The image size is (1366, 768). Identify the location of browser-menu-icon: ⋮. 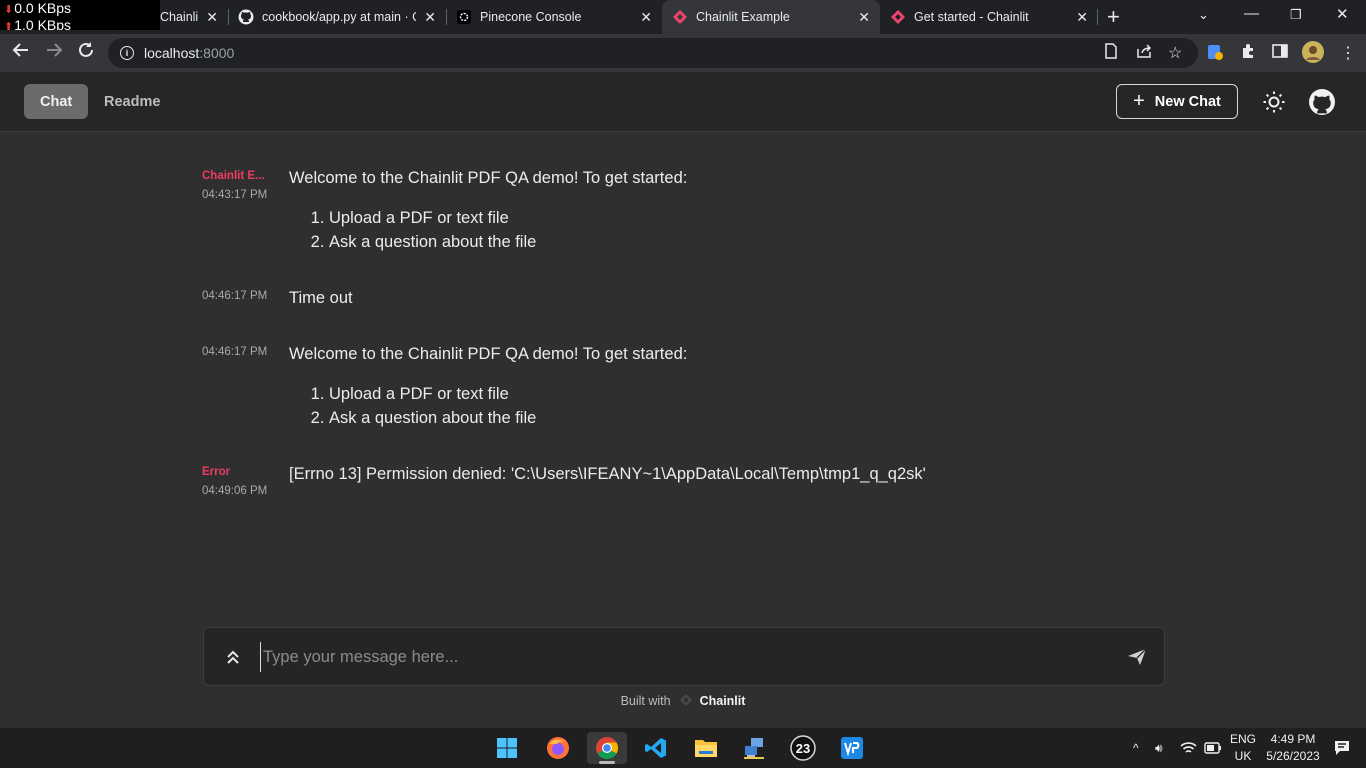
(1348, 53).